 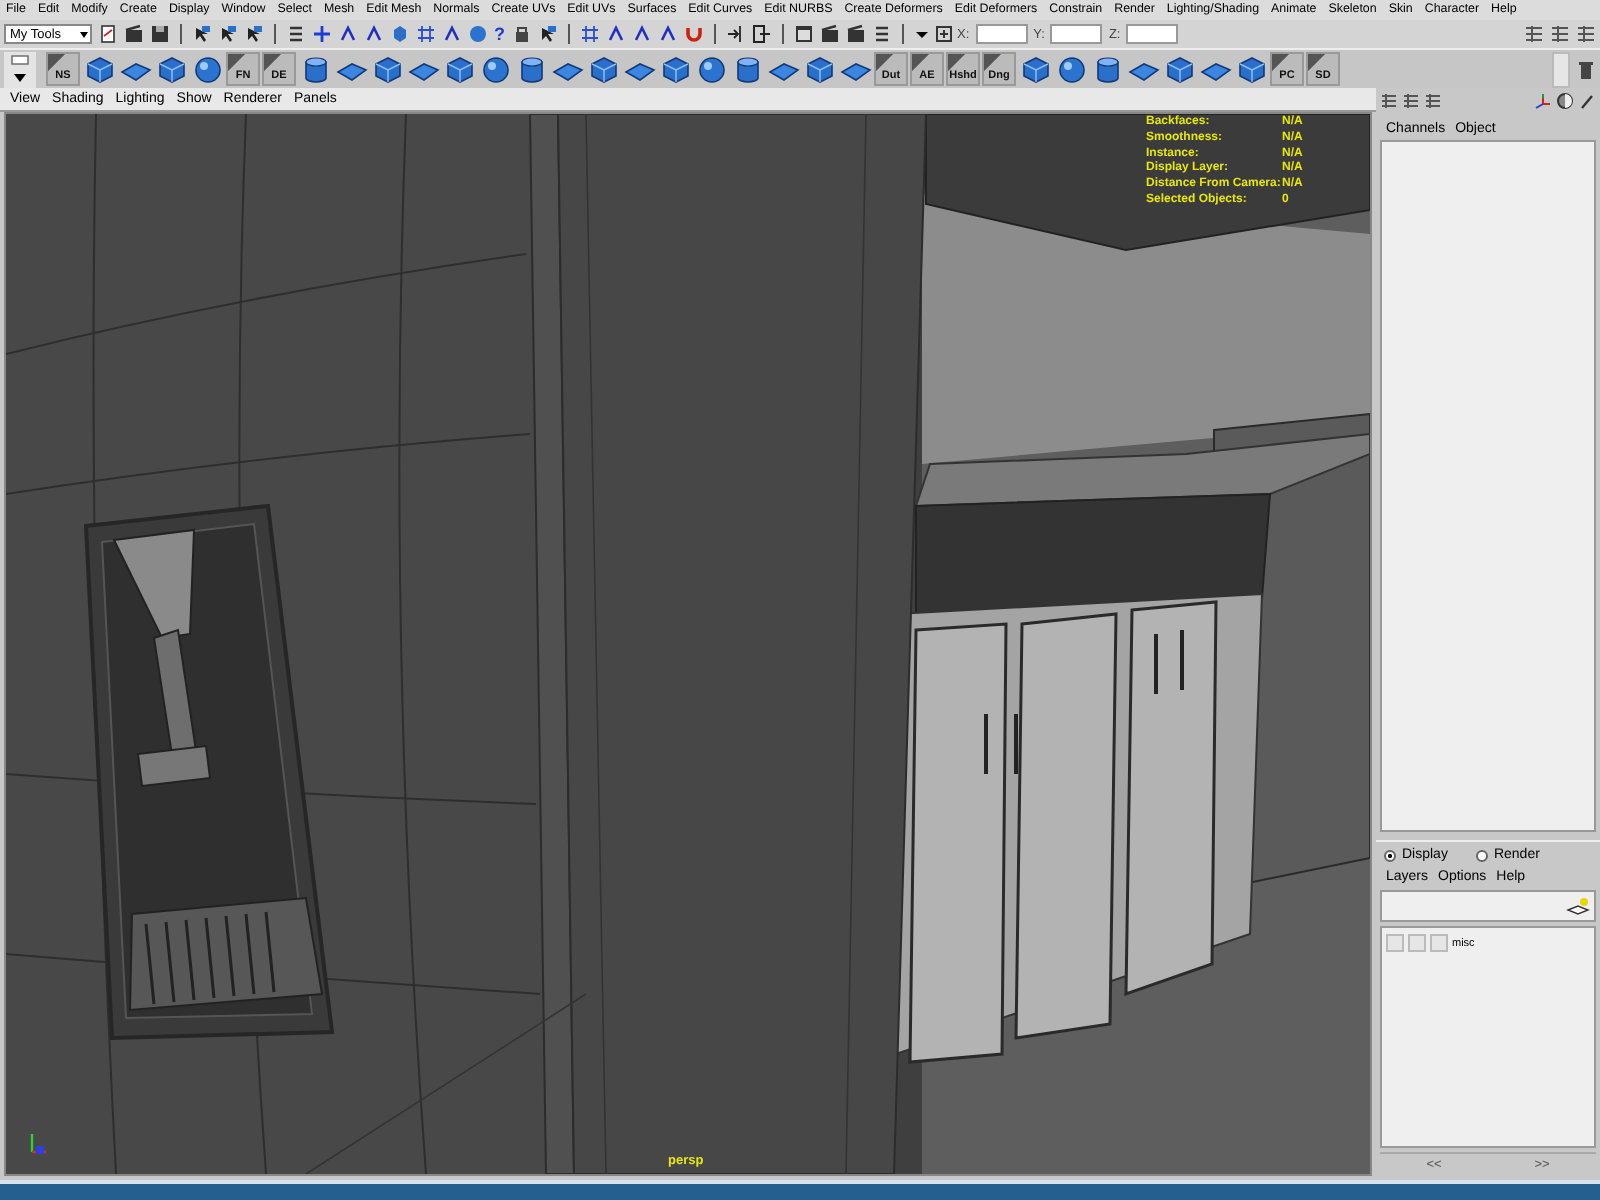 I want to click on magnet-icon, so click(x=693, y=34).